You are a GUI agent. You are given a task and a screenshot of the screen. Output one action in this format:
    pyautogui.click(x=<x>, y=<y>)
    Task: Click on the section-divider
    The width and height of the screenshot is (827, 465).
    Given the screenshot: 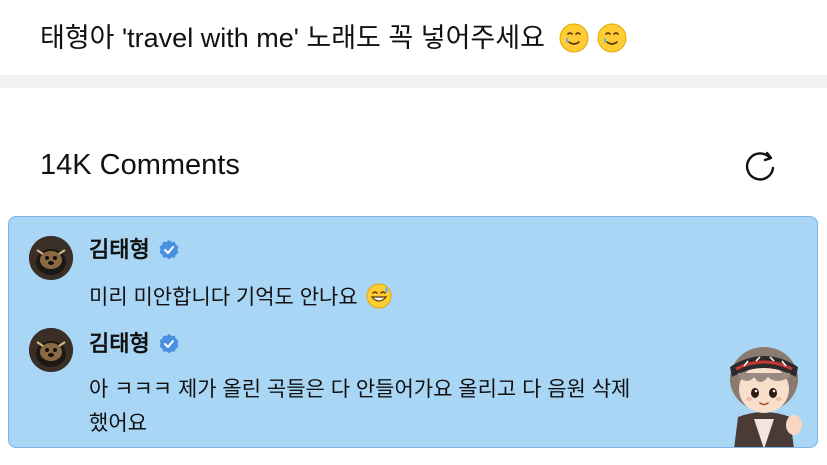 What is the action you would take?
    pyautogui.click(x=413, y=81)
    